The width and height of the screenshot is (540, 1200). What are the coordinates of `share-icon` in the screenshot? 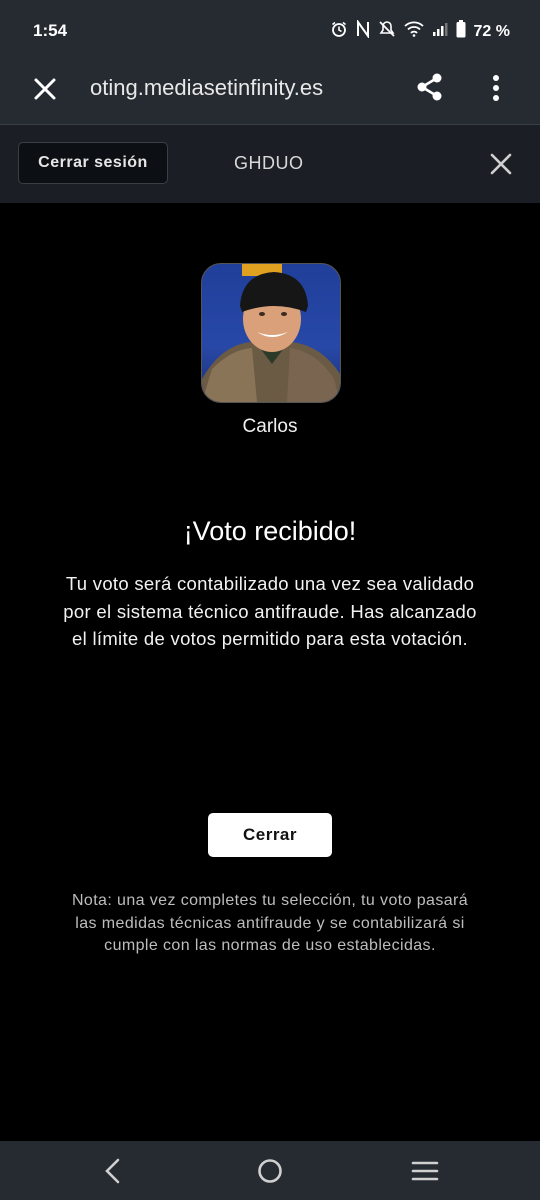 It's located at (430, 87).